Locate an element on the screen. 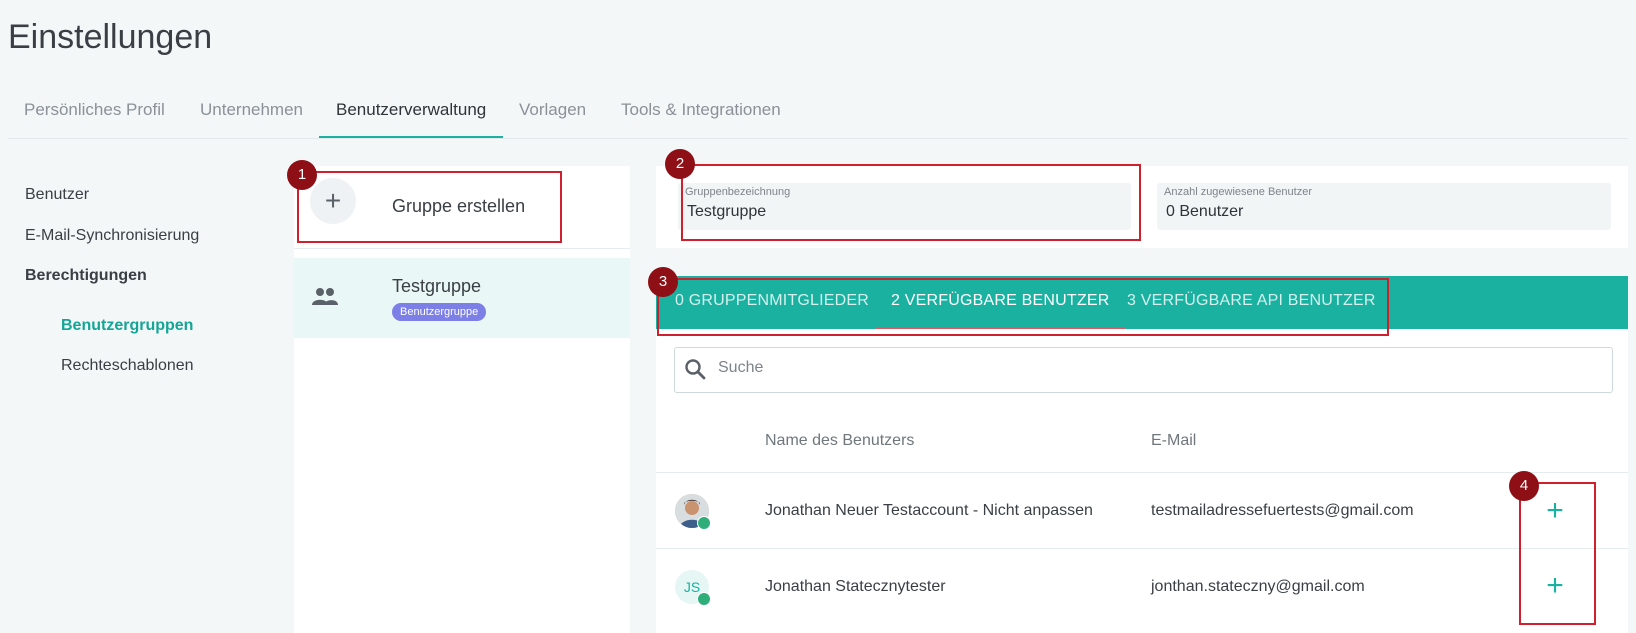  annotation-number: 1 is located at coordinates (302, 175).